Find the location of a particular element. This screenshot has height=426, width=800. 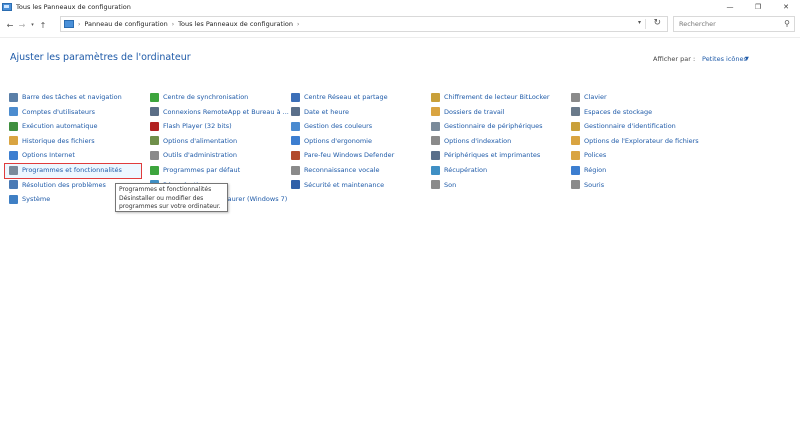

control-panel-item: Système is located at coordinates (29, 199).